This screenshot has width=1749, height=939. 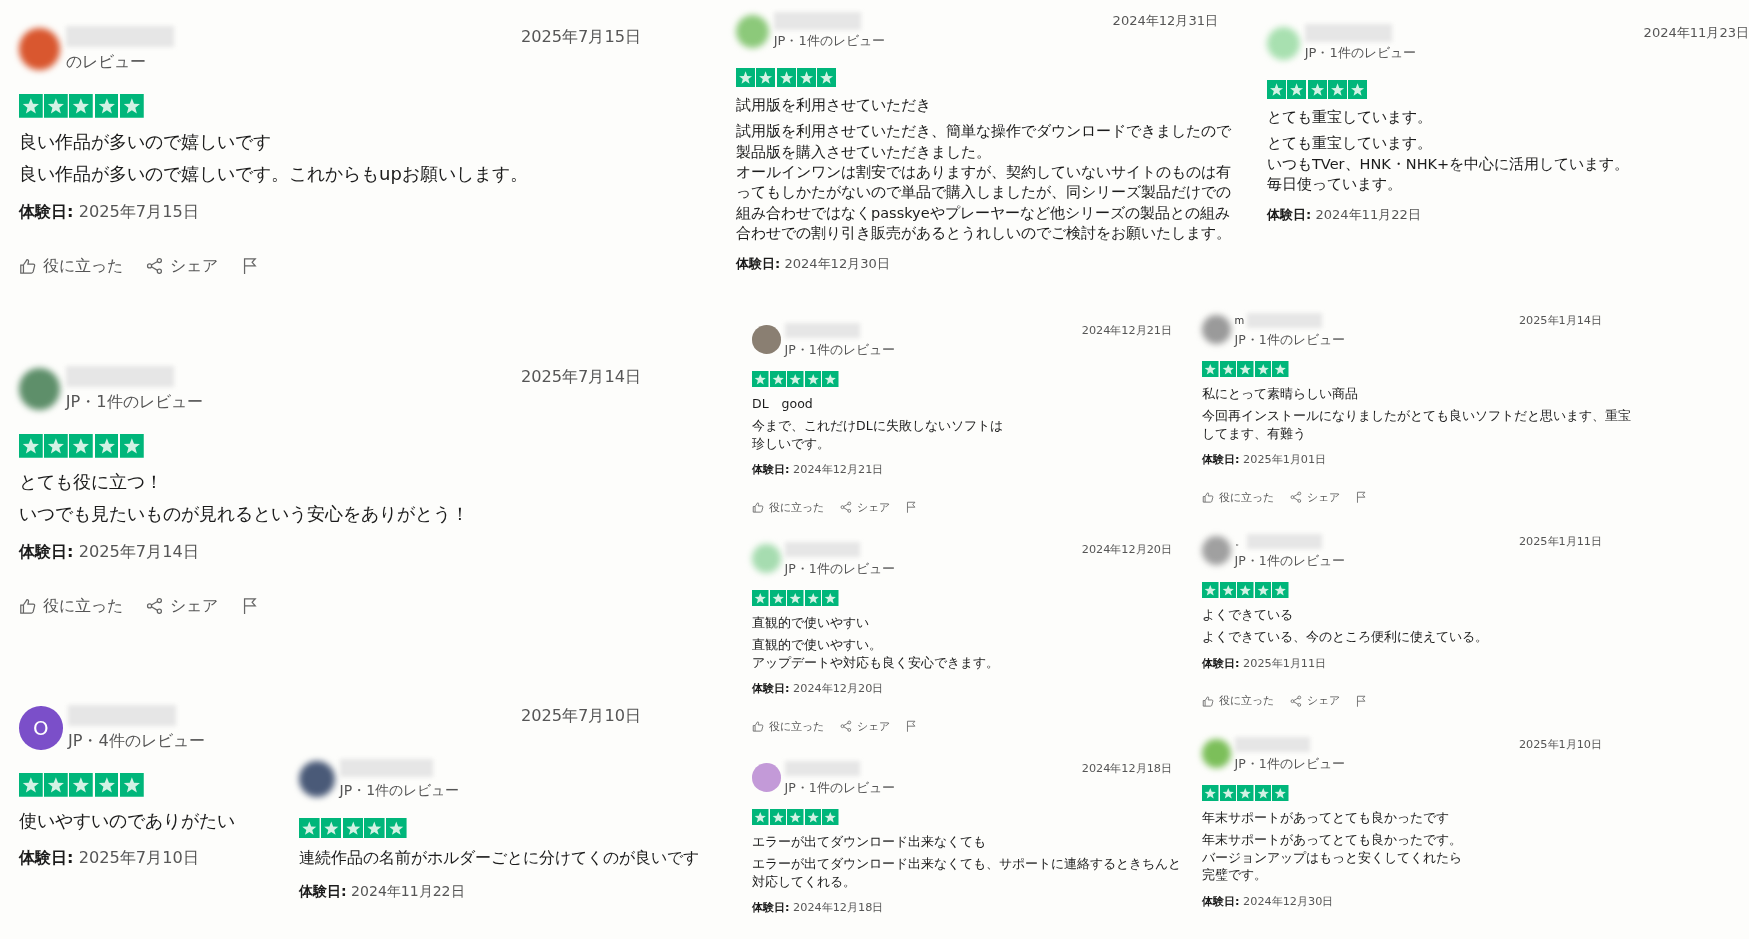 I want to click on review-text: とても重宝しています。 いつもTVer、HNK・NHK+を中心に活用しています。 毎日使っています。, so click(x=1448, y=164).